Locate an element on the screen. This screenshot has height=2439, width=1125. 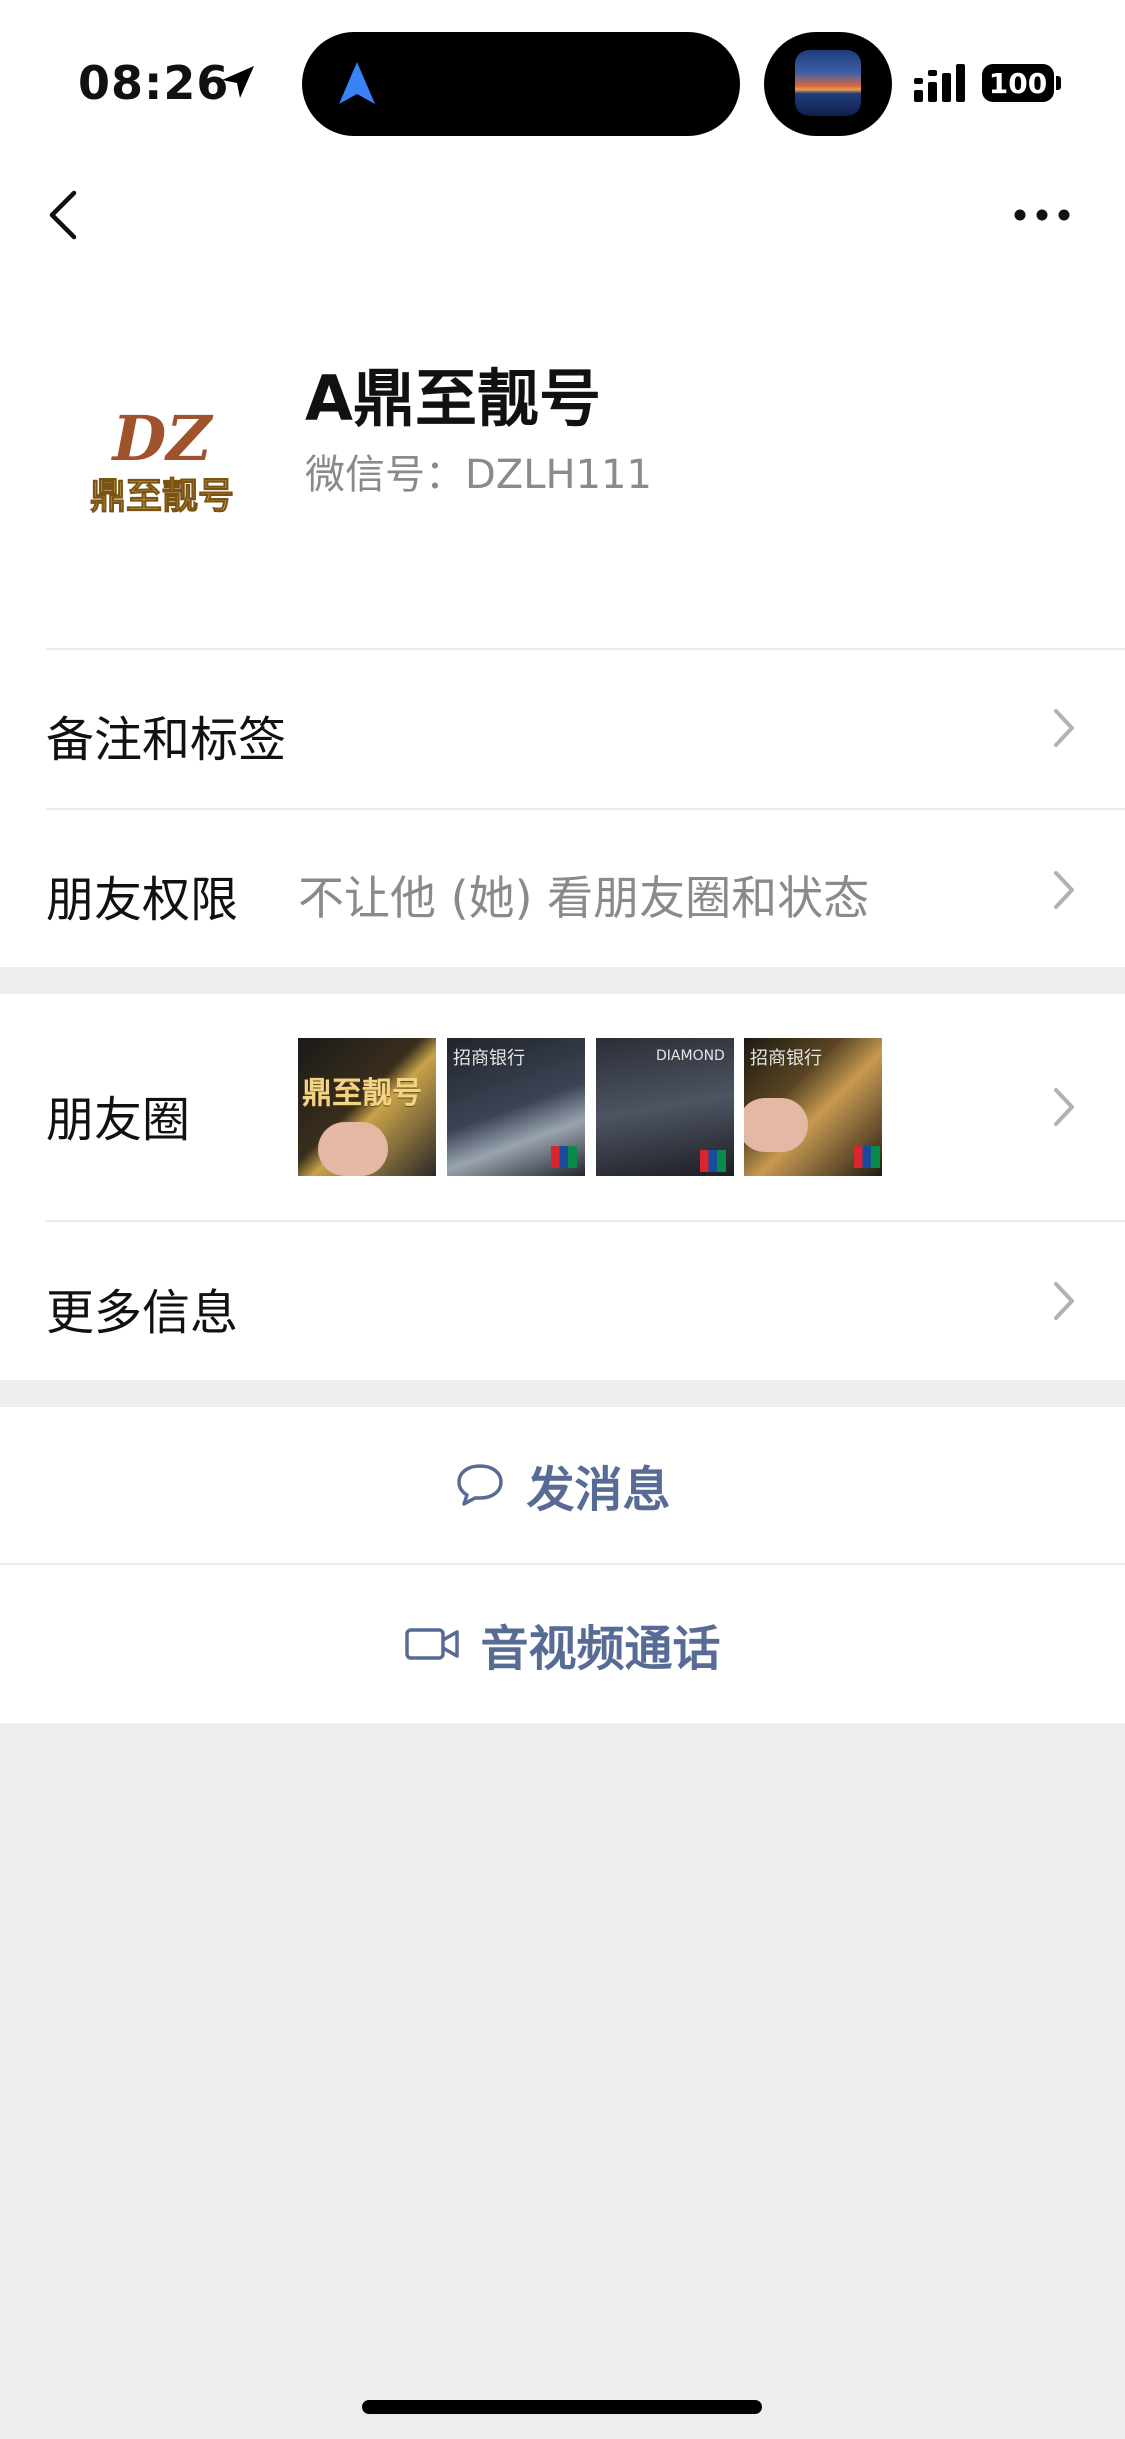
friend-permissions-value: 不让他 (她) 看朋友圈和状态 is located at coordinates (584, 898).